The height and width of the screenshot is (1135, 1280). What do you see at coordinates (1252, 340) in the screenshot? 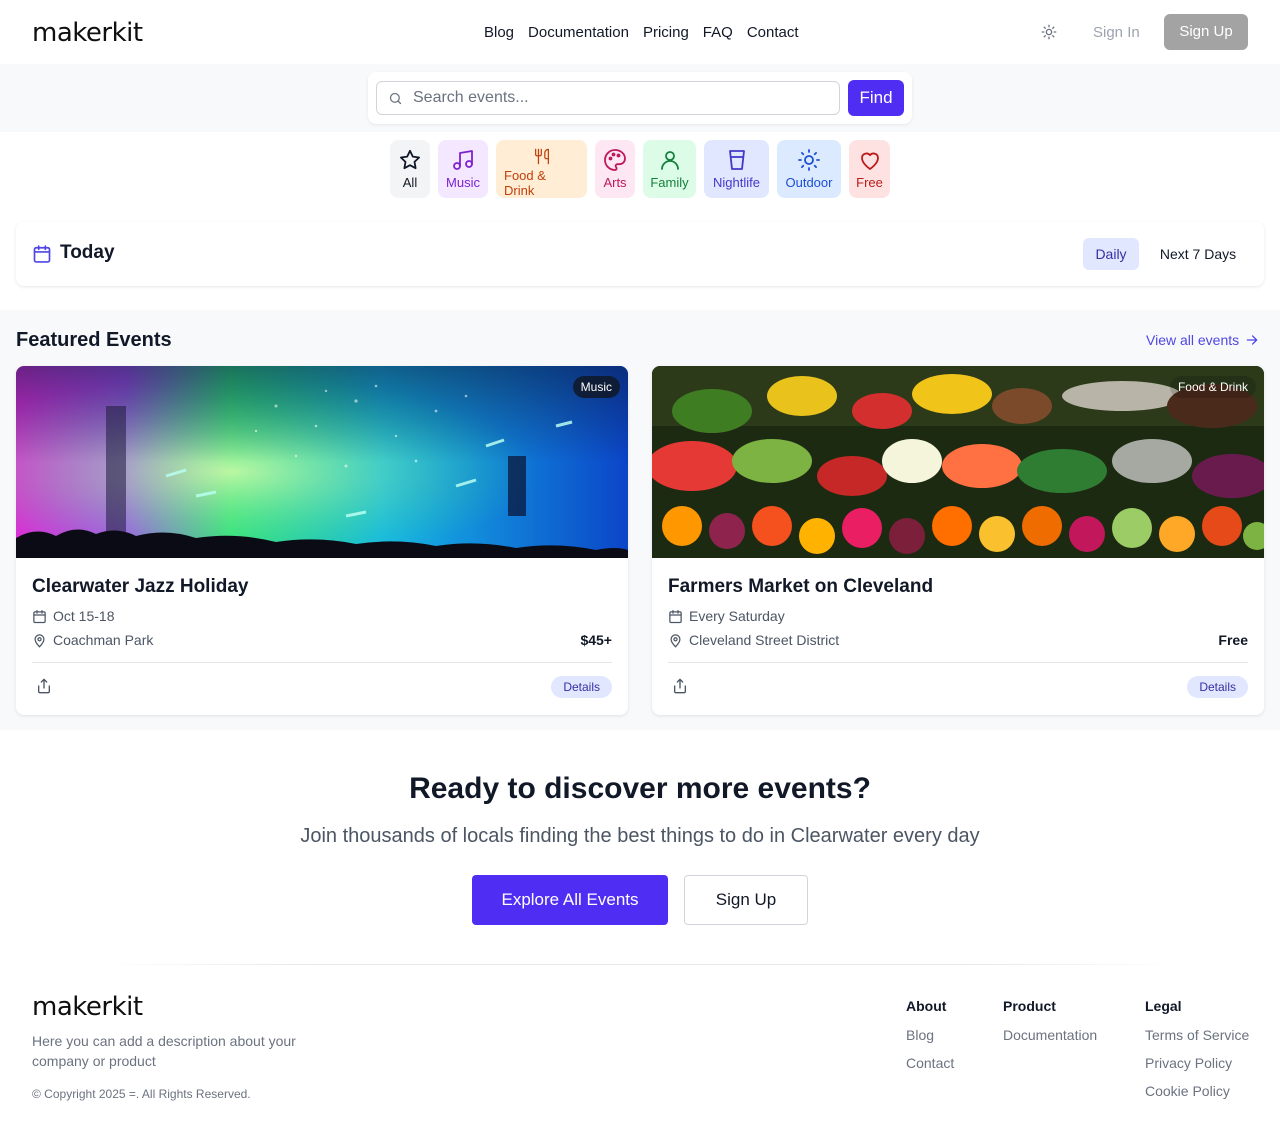
I see `arrow-right-icon` at bounding box center [1252, 340].